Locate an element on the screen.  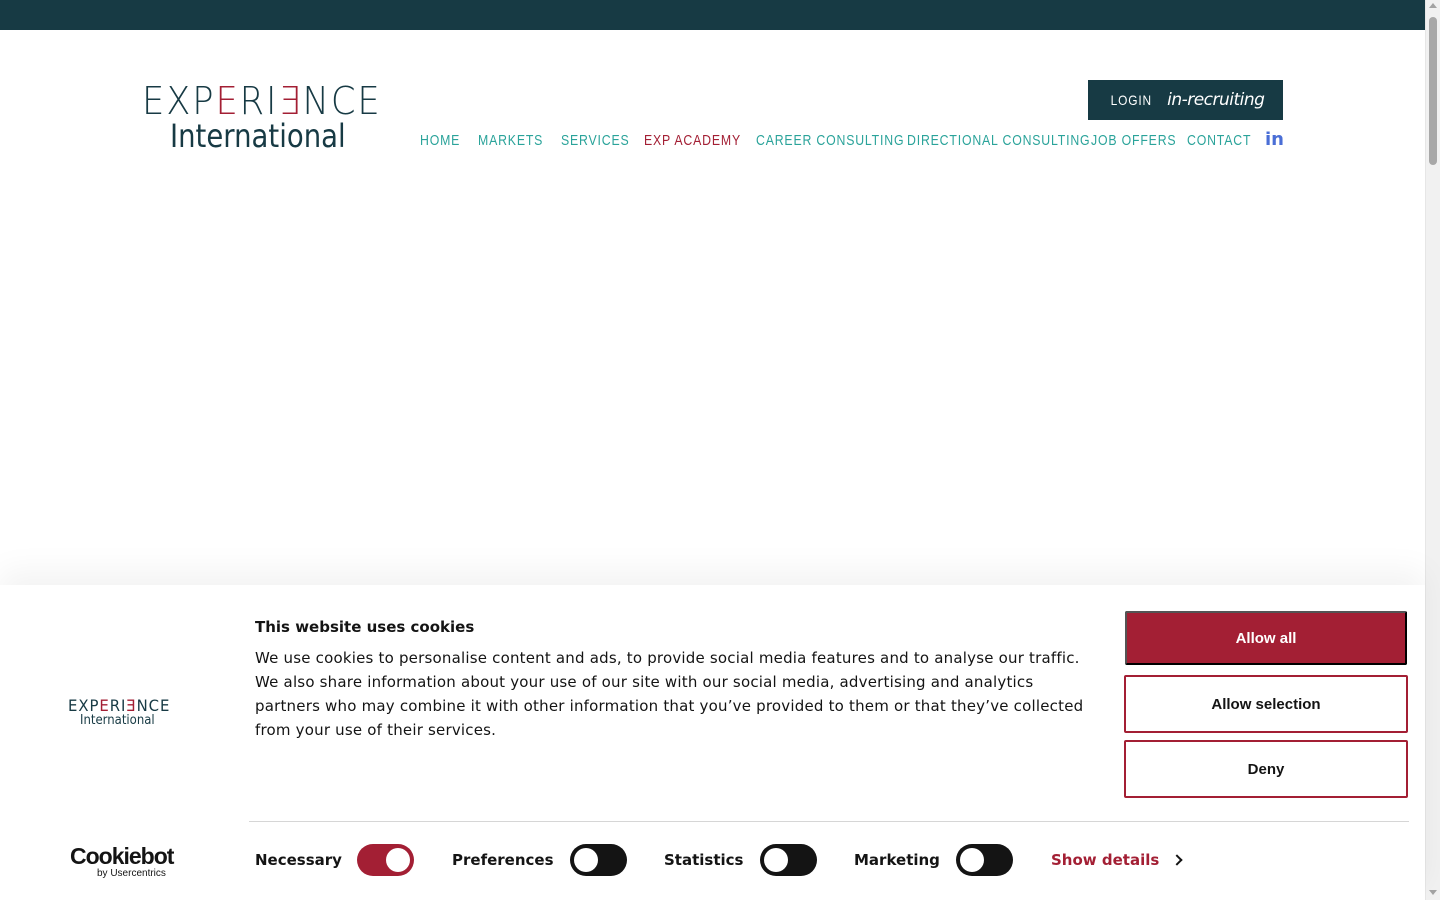
cookiebot-name: Cookiebot is located at coordinates (122, 856).